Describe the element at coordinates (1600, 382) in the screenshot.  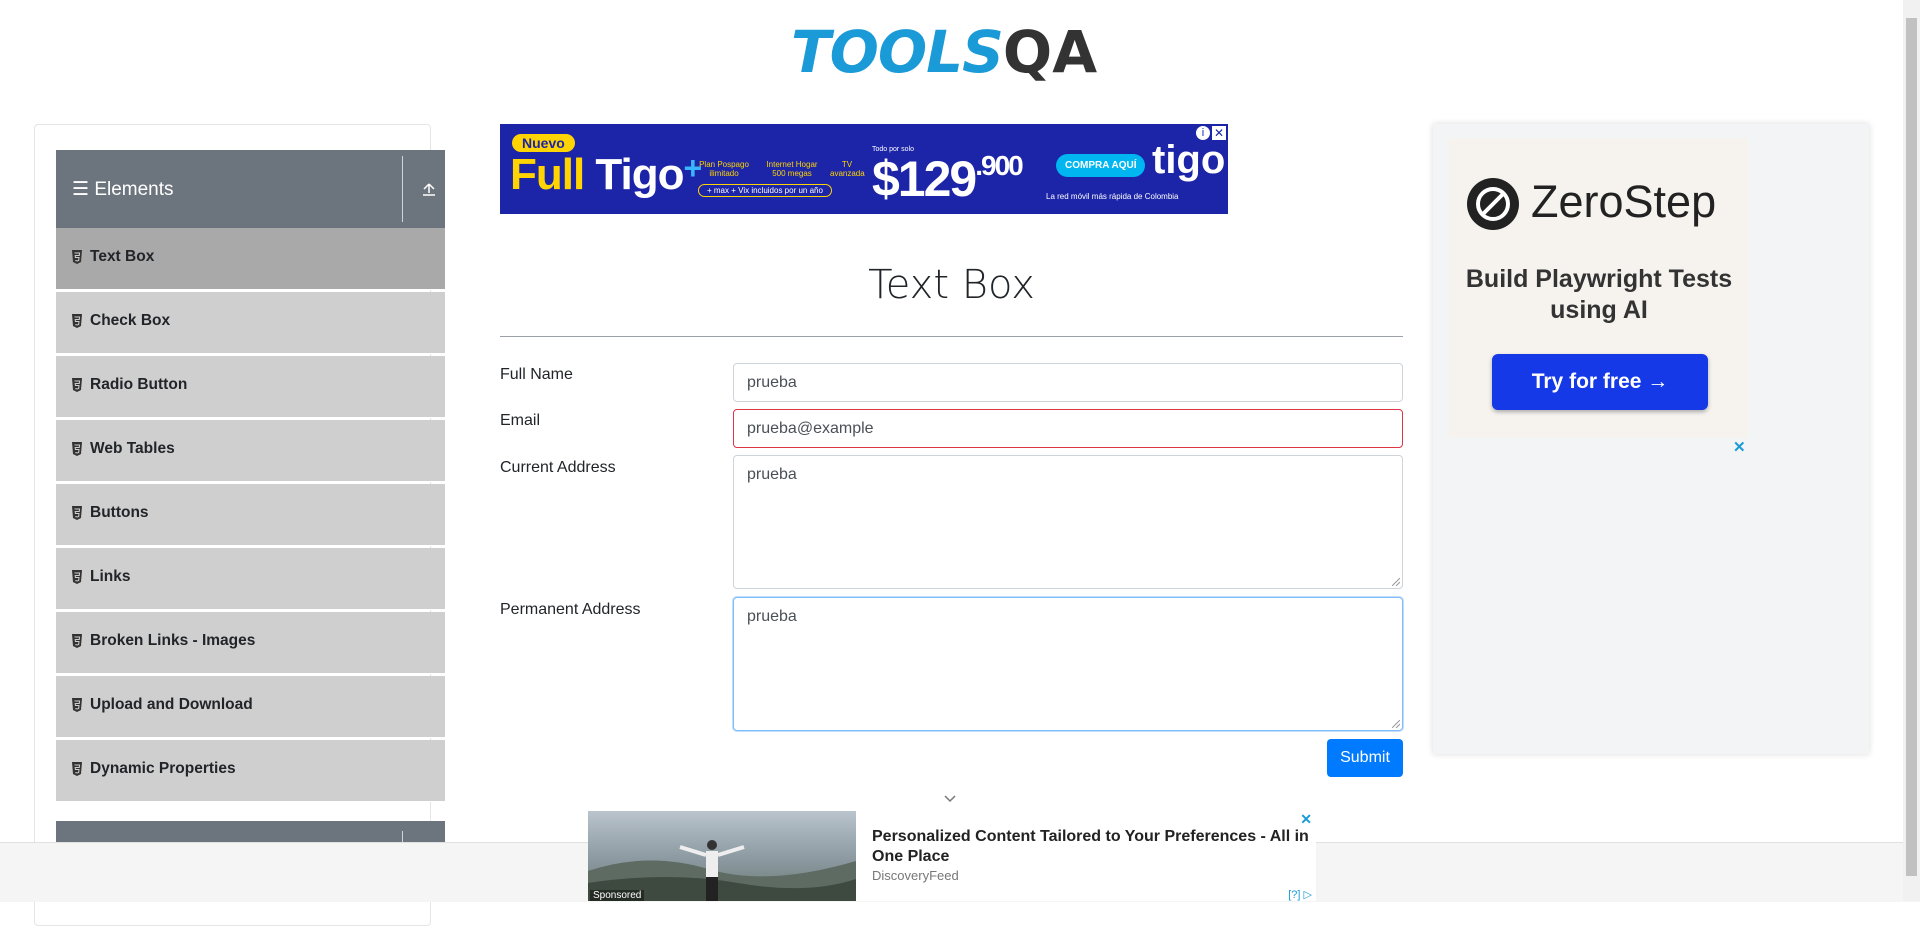
I see `try-for-free-button: Try for free →` at that location.